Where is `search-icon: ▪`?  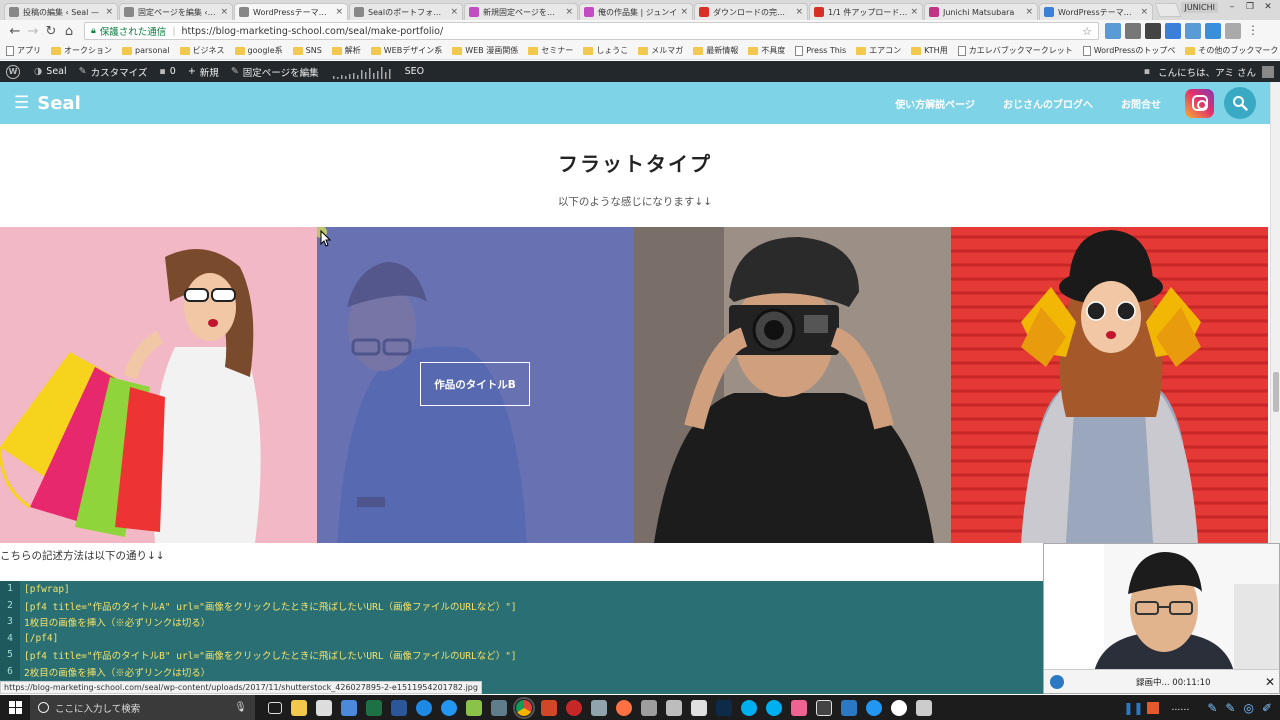
search-icon: ▪ is located at coordinates (1147, 71).